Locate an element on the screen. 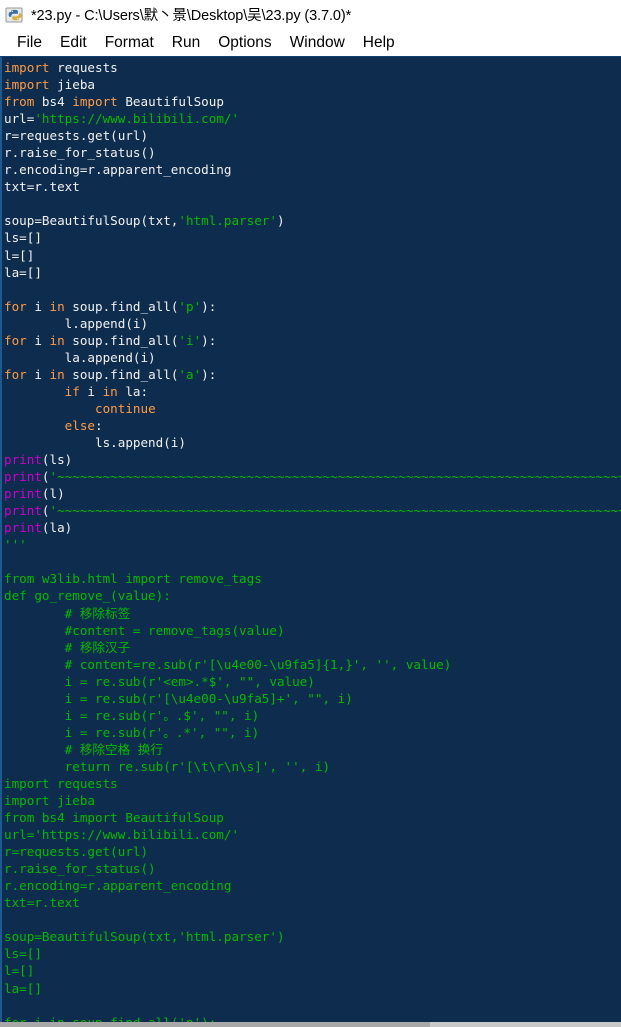  code-token: import jieba is located at coordinates (49, 801).